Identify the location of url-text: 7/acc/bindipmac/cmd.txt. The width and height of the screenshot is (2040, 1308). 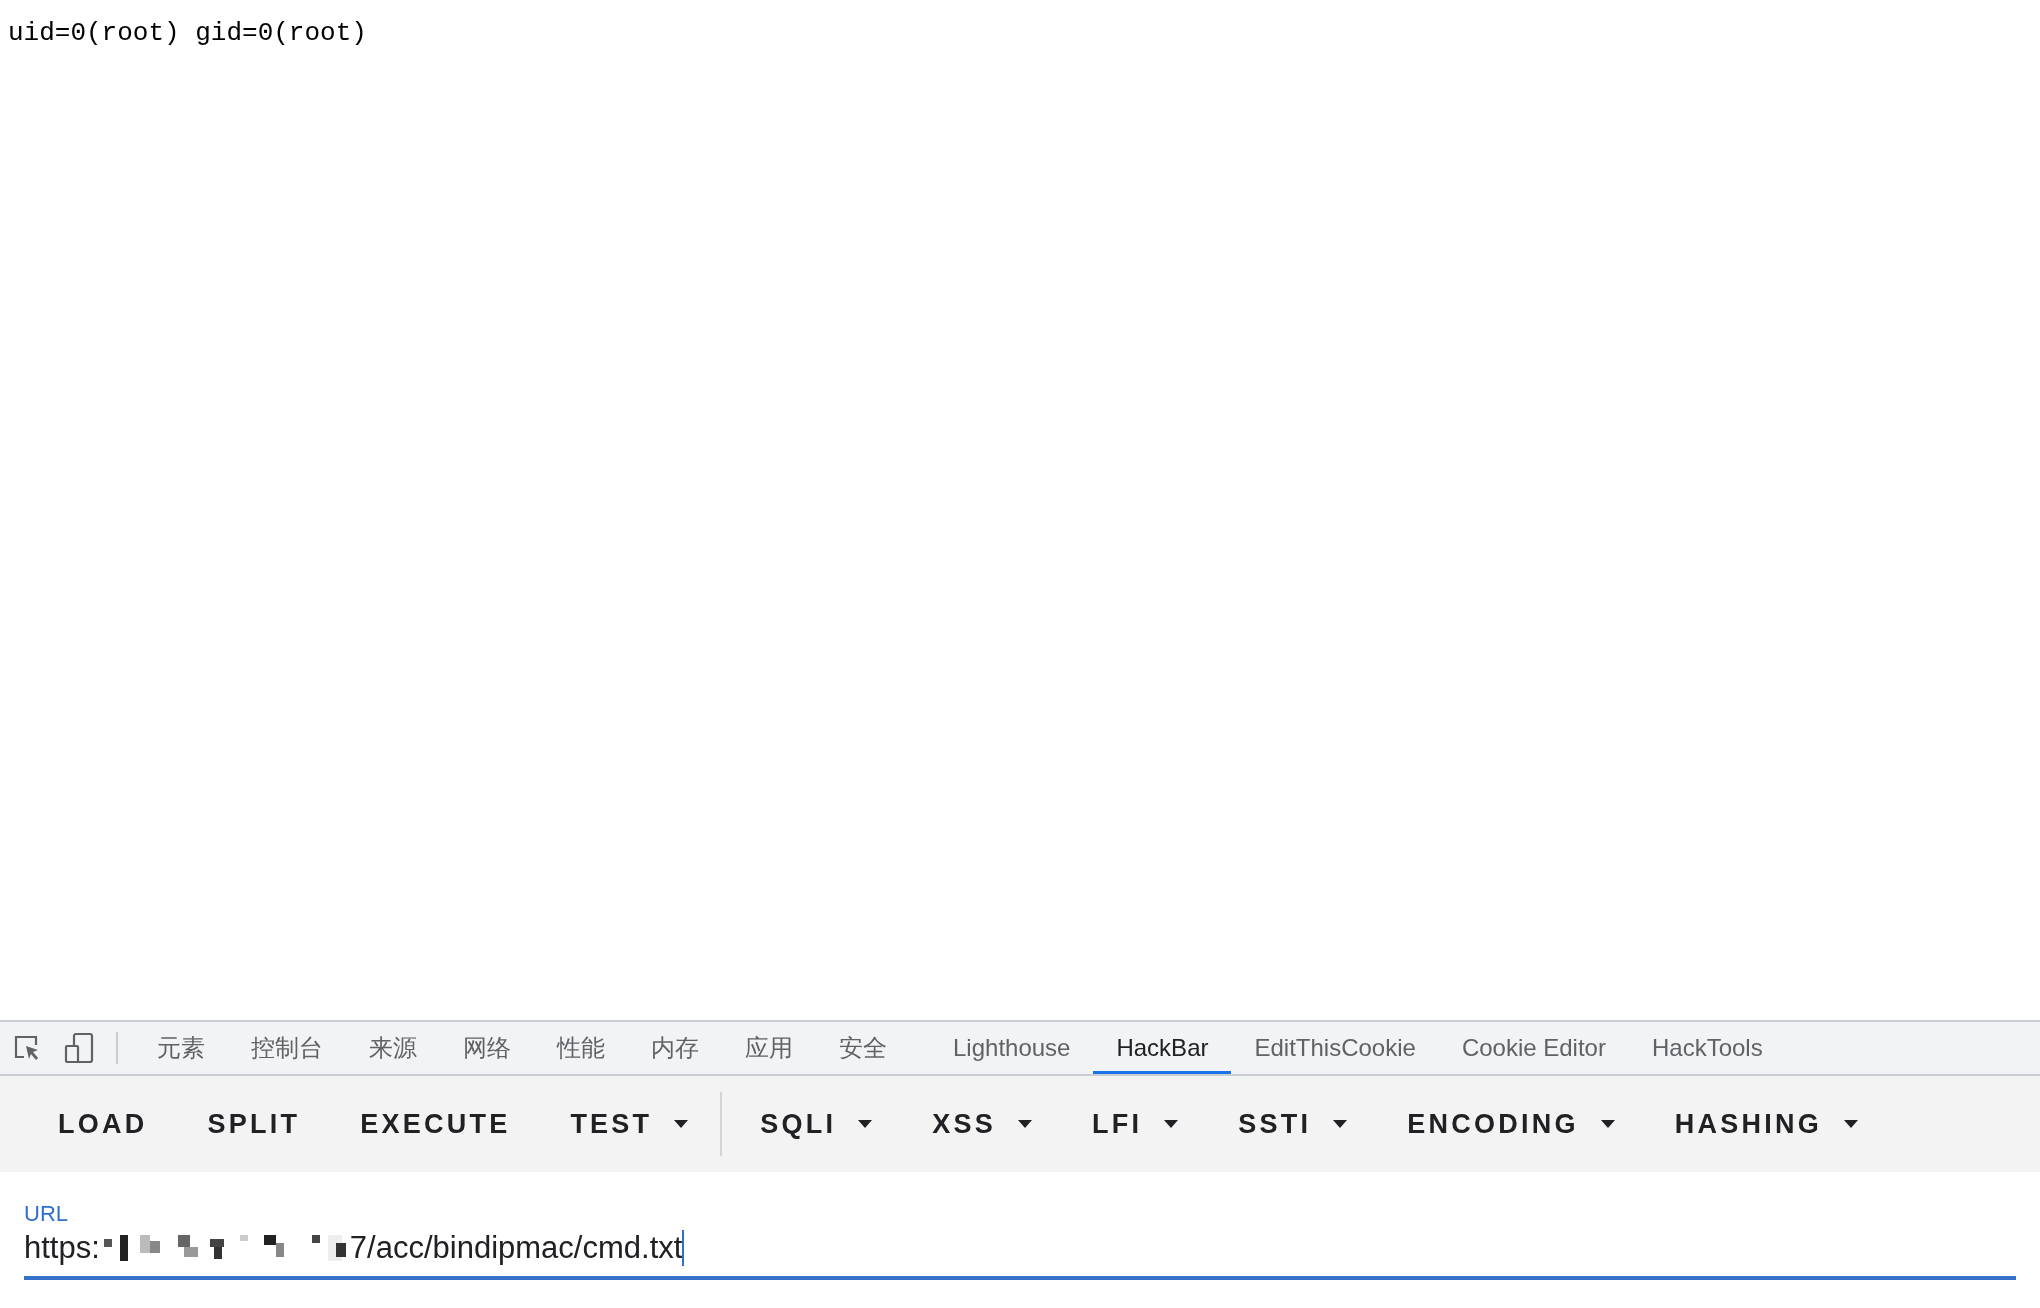
(516, 1248).